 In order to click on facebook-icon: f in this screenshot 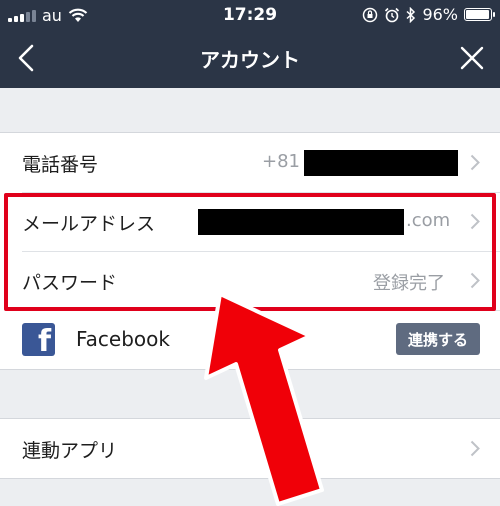, I will do `click(38, 339)`.